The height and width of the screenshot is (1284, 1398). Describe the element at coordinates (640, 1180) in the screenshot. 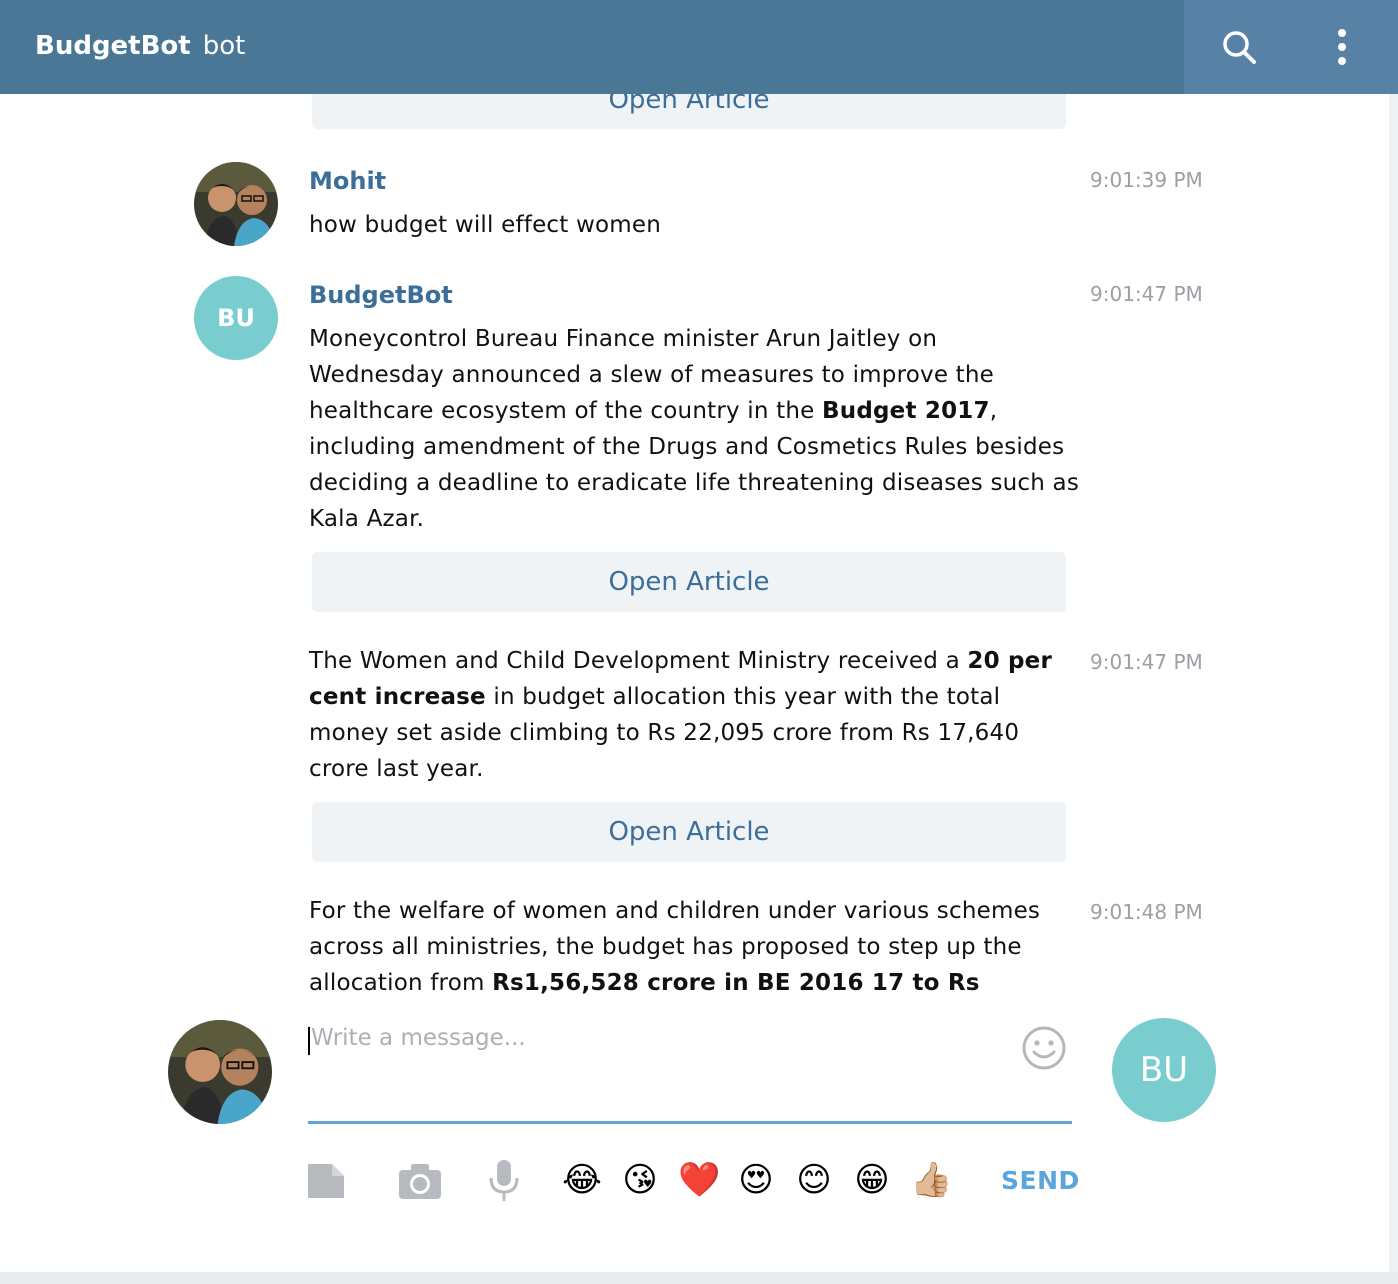

I see `kissing-emoji-icon: 😘` at that location.